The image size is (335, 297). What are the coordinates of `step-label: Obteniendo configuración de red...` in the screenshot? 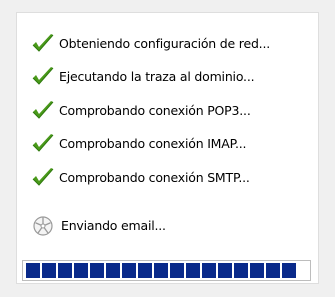 It's located at (164, 43).